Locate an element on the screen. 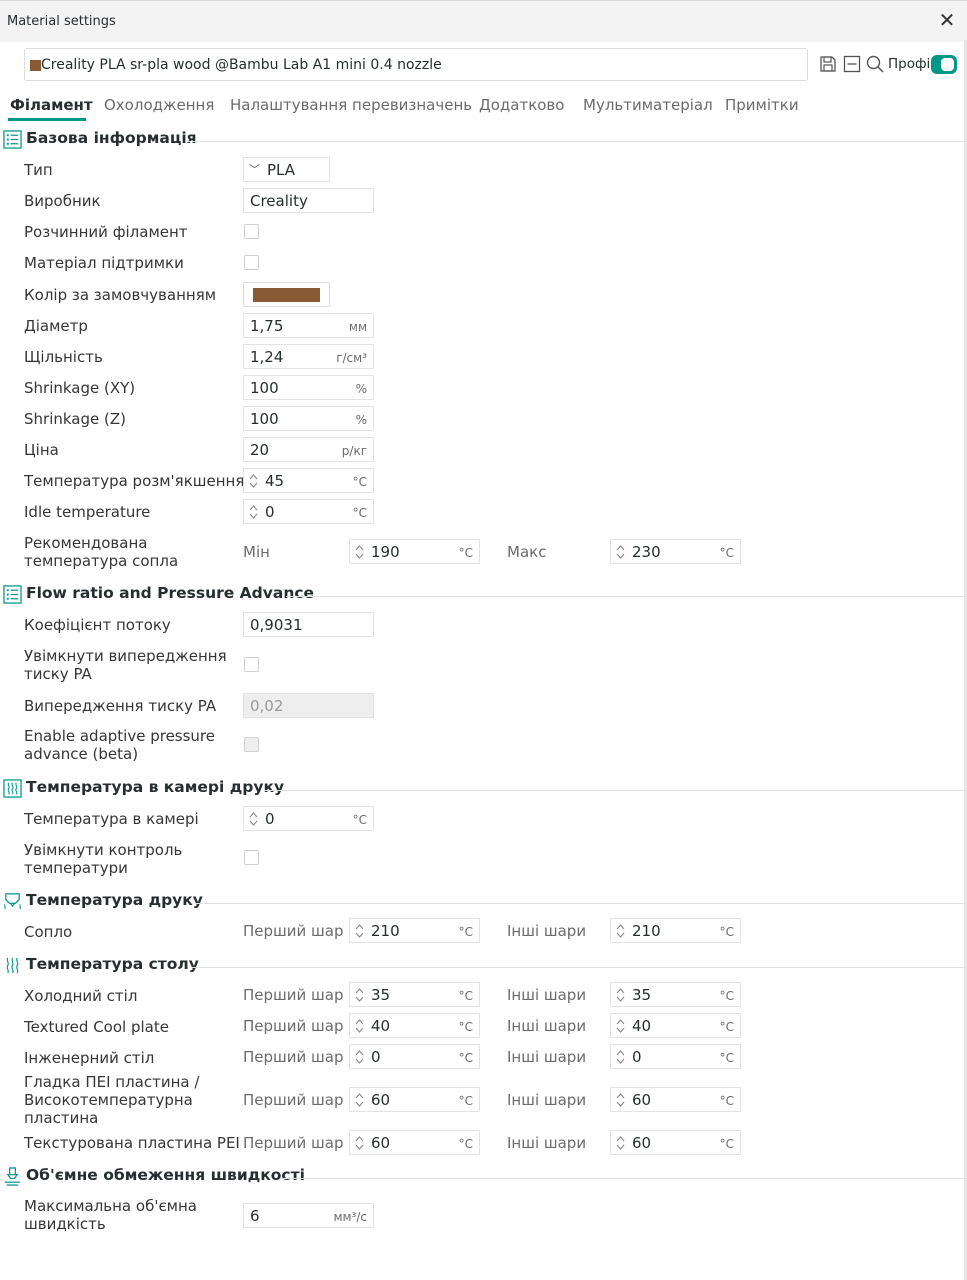 This screenshot has width=967, height=1280. nozzle-min-spinbox: 190 °C is located at coordinates (414, 551).